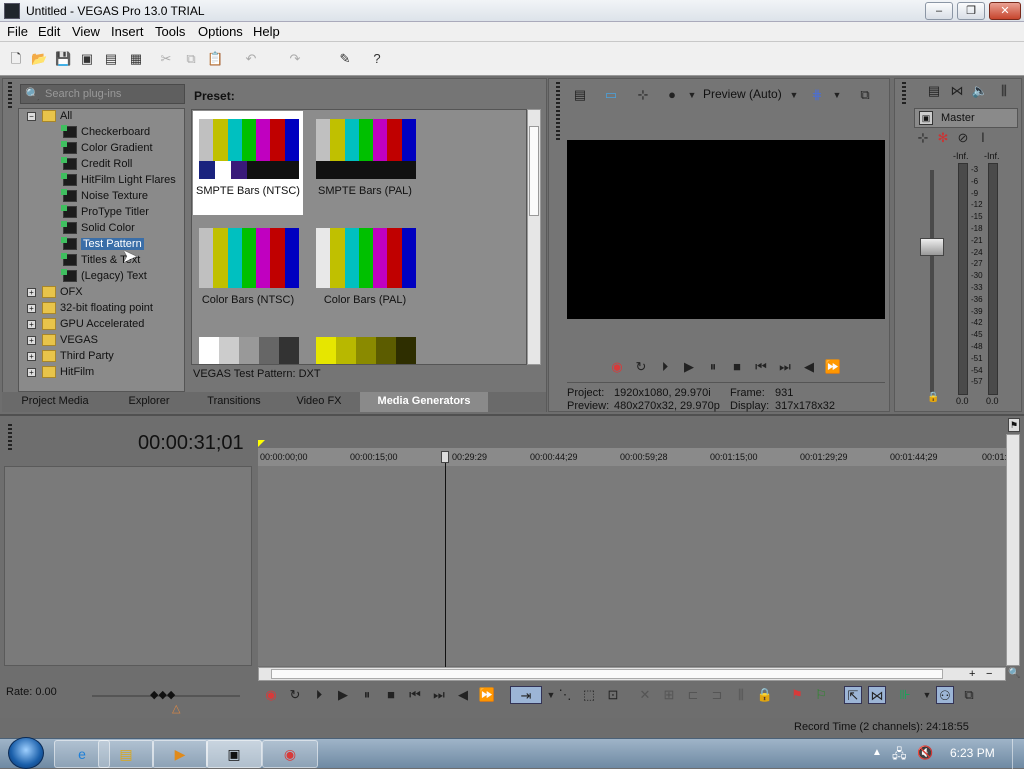 The width and height of the screenshot is (1024, 769). Describe the element at coordinates (367, 695) in the screenshot. I see `pause-icon: ⏸` at that location.